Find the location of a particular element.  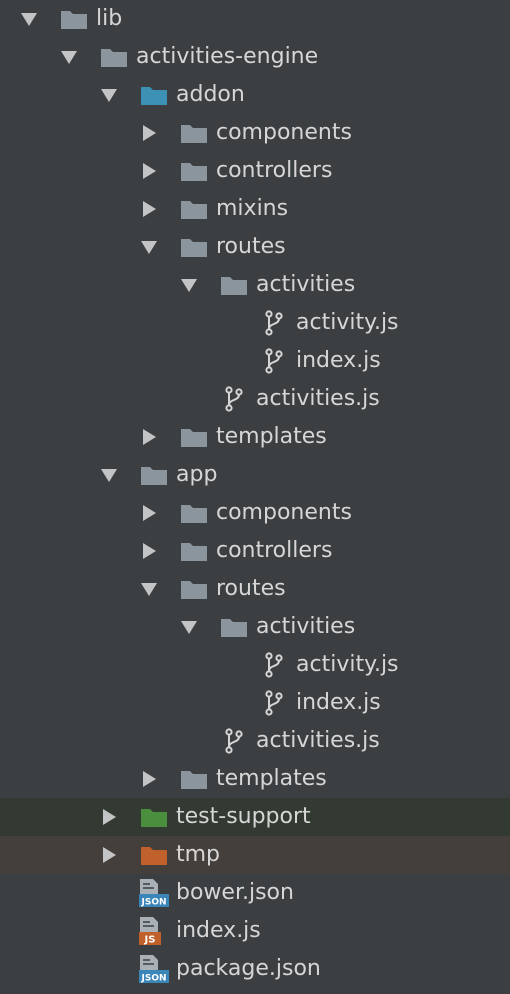

tree-item-label: mixins is located at coordinates (252, 208).